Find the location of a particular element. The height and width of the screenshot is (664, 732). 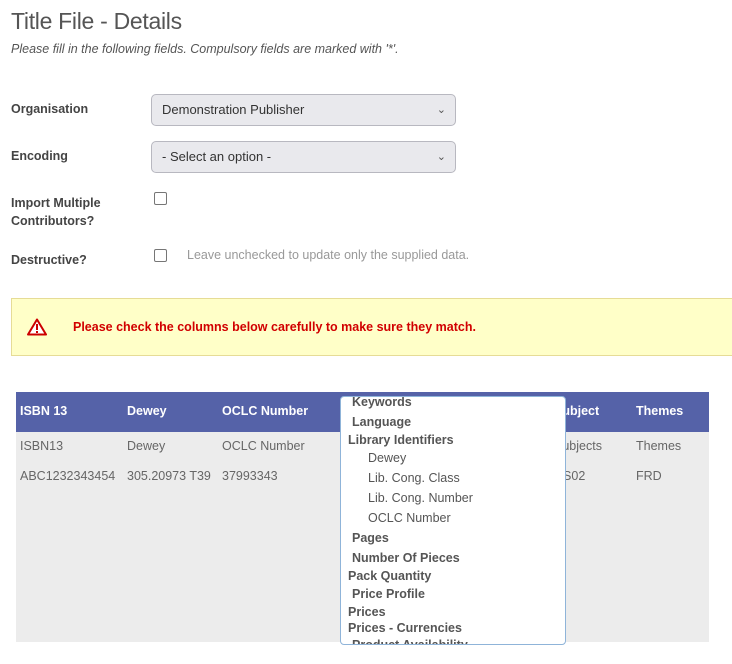

dropdown-option-pages: Pages is located at coordinates (370, 538).